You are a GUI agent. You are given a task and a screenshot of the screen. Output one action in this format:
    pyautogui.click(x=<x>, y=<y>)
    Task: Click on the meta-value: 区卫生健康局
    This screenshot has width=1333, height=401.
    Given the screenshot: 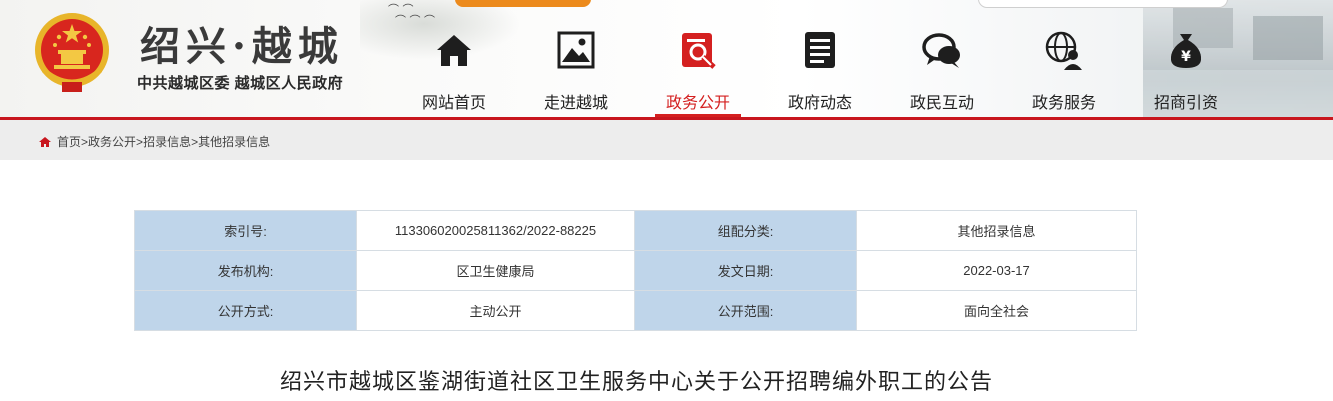 What is the action you would take?
    pyautogui.click(x=495, y=270)
    